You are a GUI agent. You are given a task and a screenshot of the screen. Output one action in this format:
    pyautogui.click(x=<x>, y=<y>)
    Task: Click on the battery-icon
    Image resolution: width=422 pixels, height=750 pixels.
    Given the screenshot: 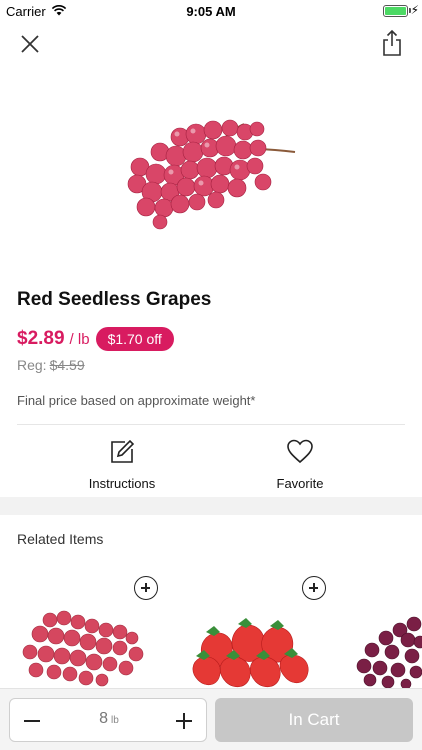 What is the action you would take?
    pyautogui.click(x=395, y=11)
    